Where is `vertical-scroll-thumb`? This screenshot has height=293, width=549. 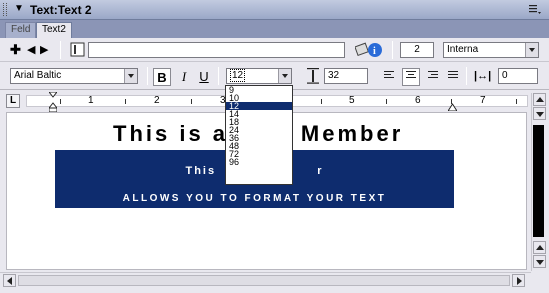
vertical-scroll-thumb is located at coordinates (538, 181).